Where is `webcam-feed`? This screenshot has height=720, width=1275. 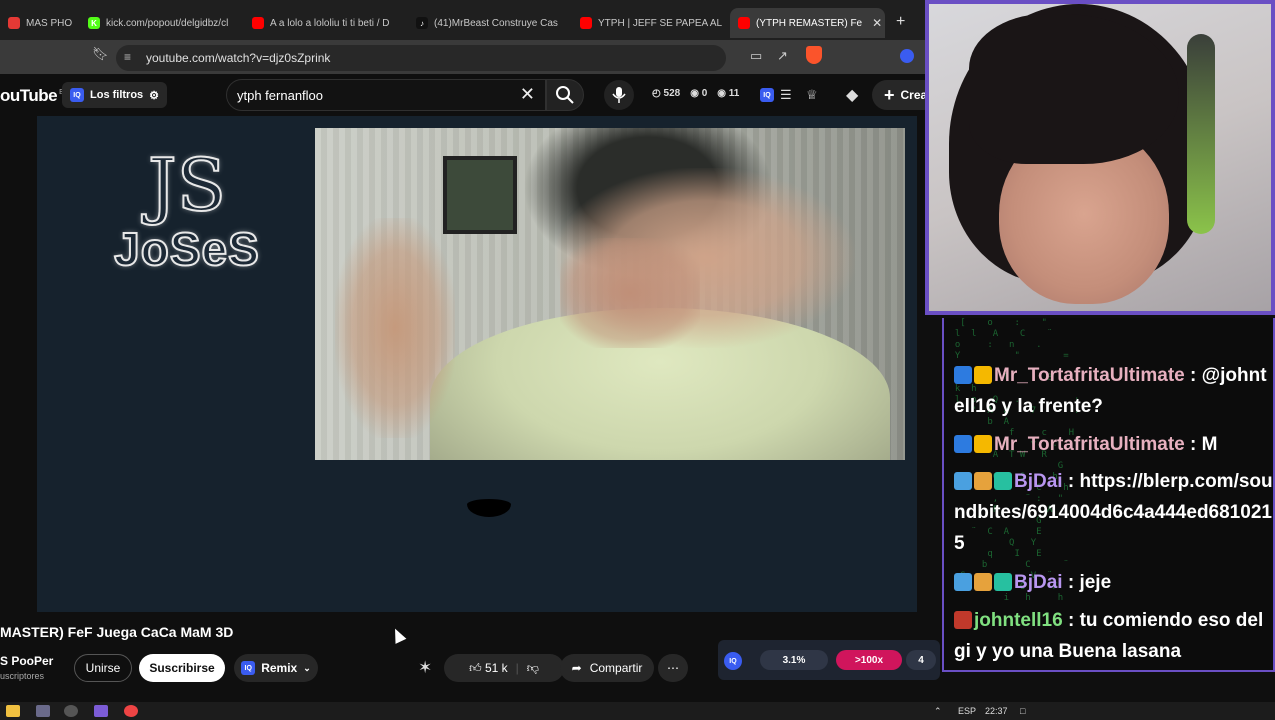 webcam-feed is located at coordinates (1100, 157).